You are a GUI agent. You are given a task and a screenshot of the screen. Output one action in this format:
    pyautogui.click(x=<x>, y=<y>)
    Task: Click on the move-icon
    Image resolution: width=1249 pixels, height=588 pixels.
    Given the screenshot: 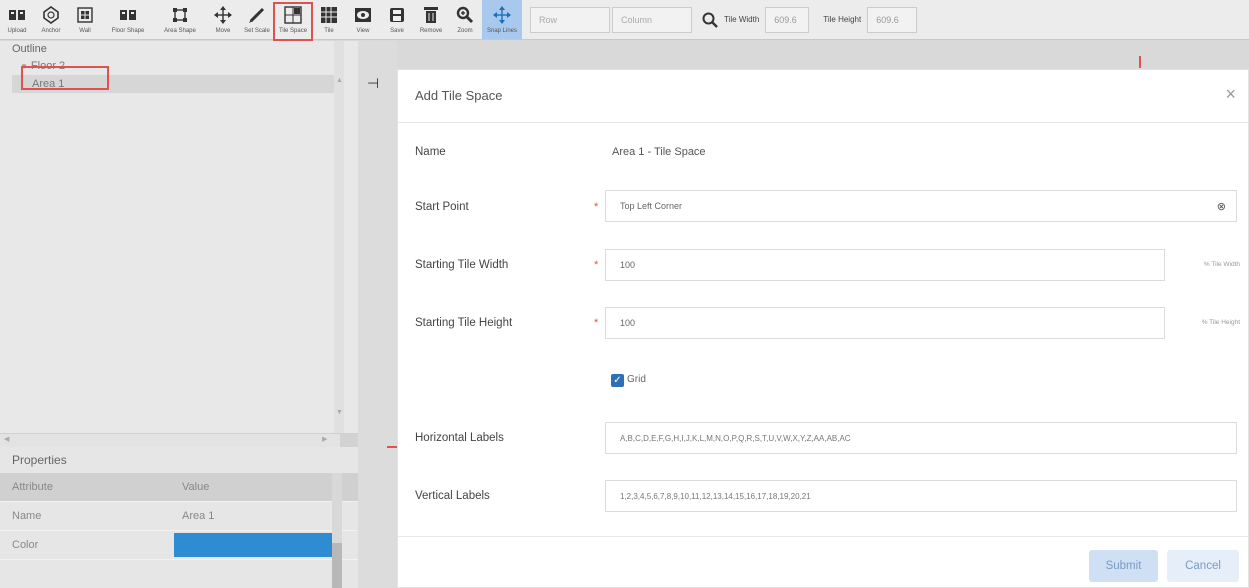 What is the action you would take?
    pyautogui.click(x=223, y=15)
    